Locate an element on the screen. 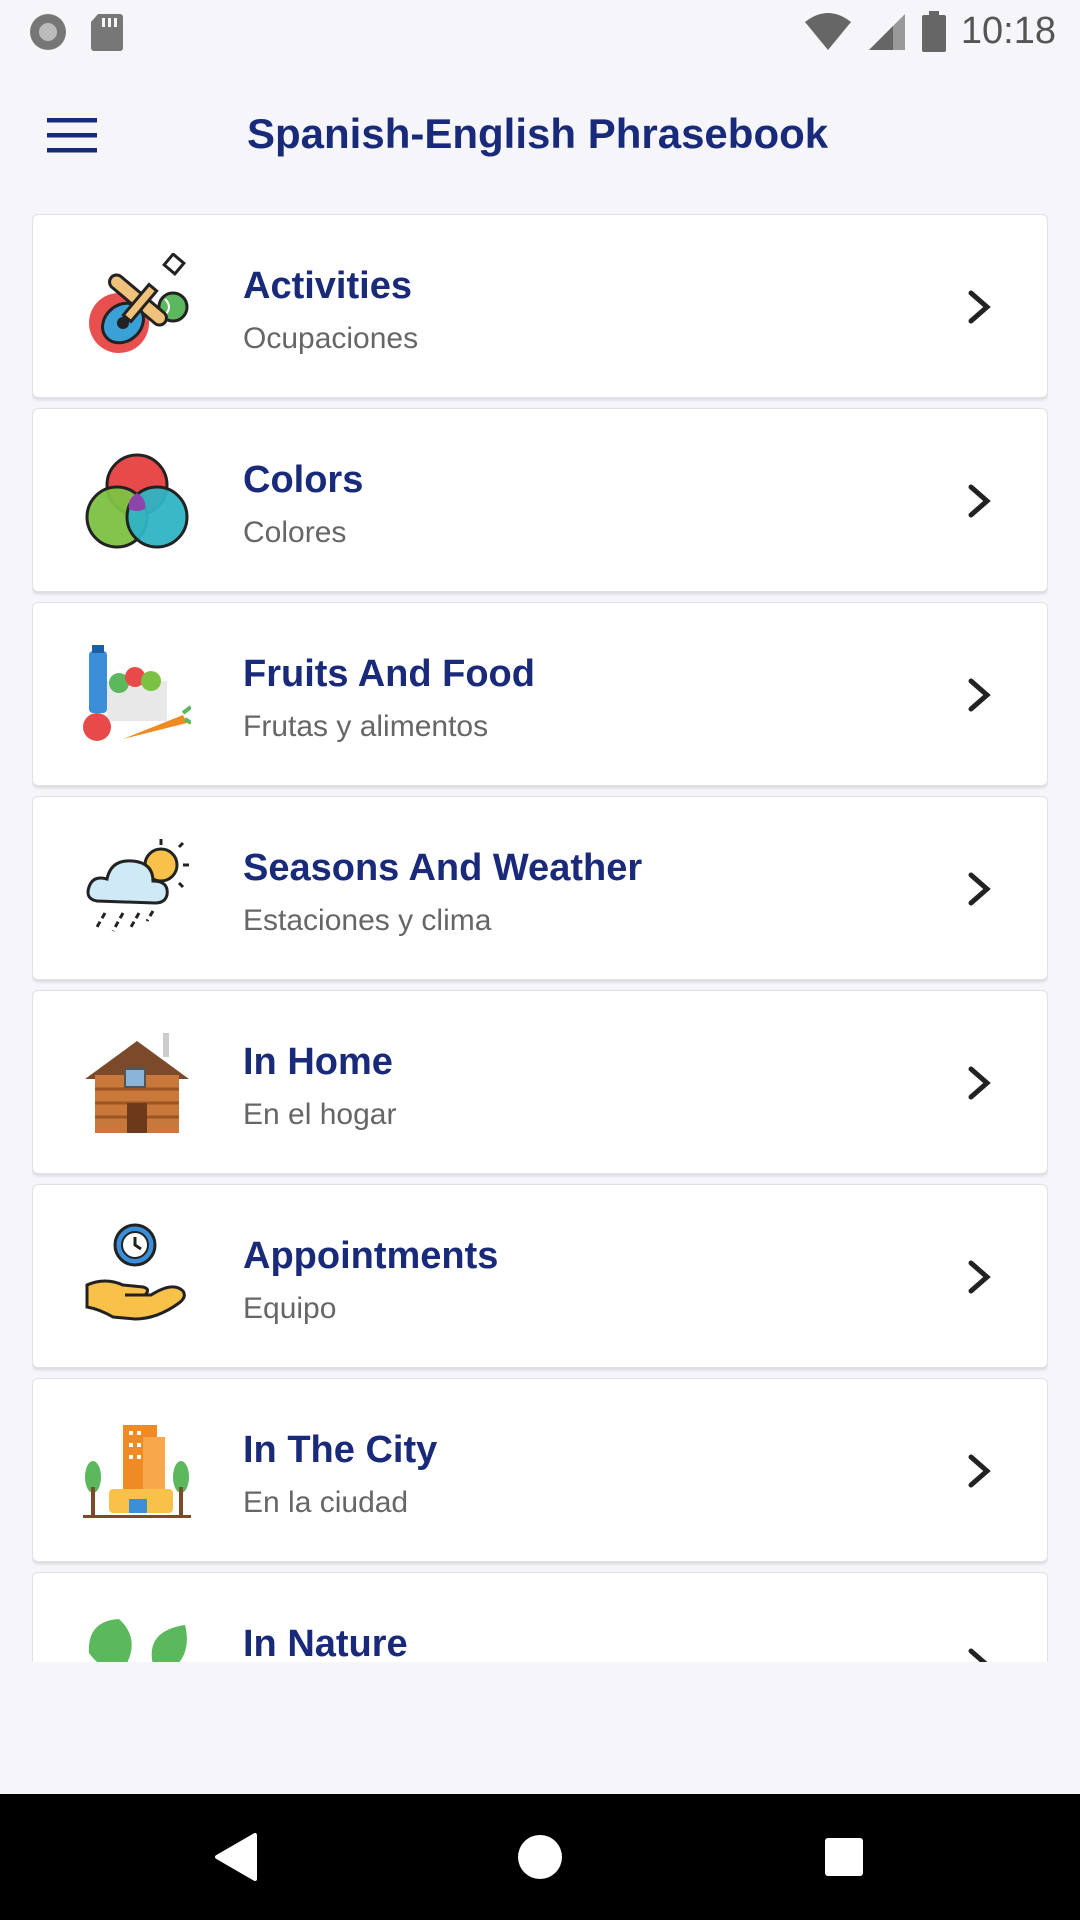 The height and width of the screenshot is (1920, 1080). category-title: In Nature is located at coordinates (325, 1642).